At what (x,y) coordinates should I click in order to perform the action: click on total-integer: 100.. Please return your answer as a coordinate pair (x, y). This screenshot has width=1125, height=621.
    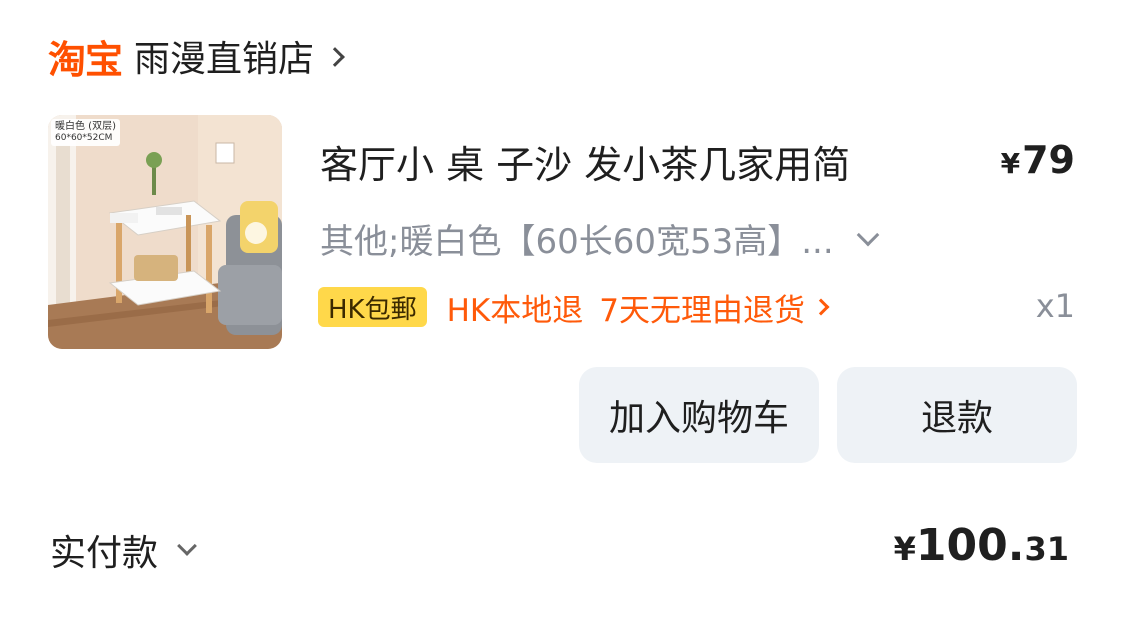
    Looking at the image, I should click on (970, 545).